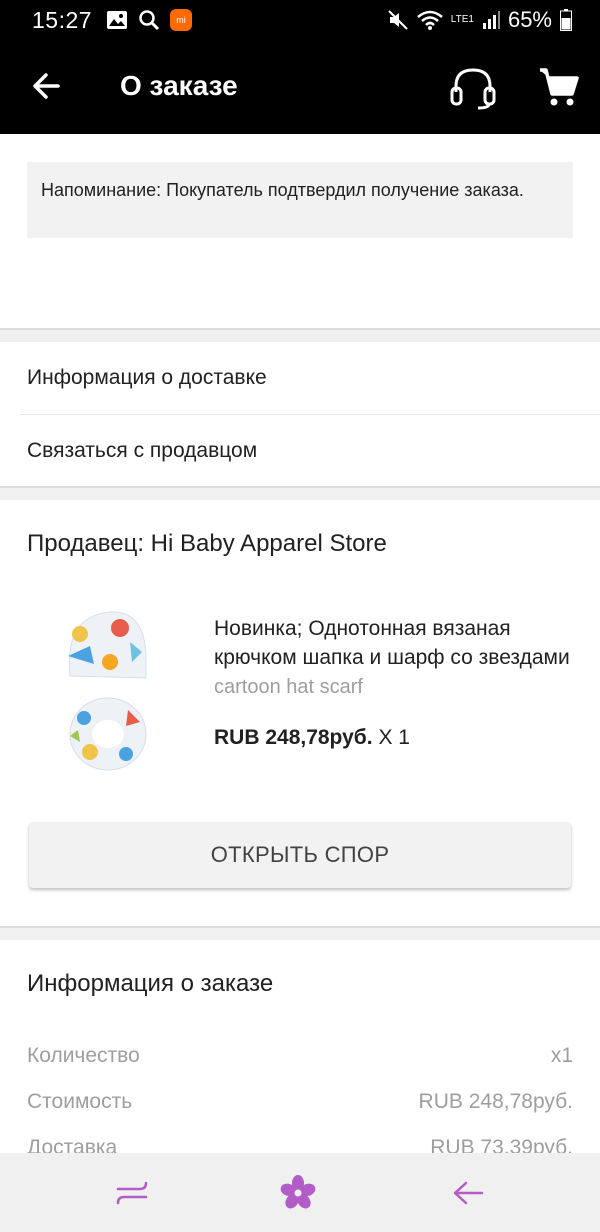 The height and width of the screenshot is (1232, 600). What do you see at coordinates (429, 20) in the screenshot?
I see `wifi-icon` at bounding box center [429, 20].